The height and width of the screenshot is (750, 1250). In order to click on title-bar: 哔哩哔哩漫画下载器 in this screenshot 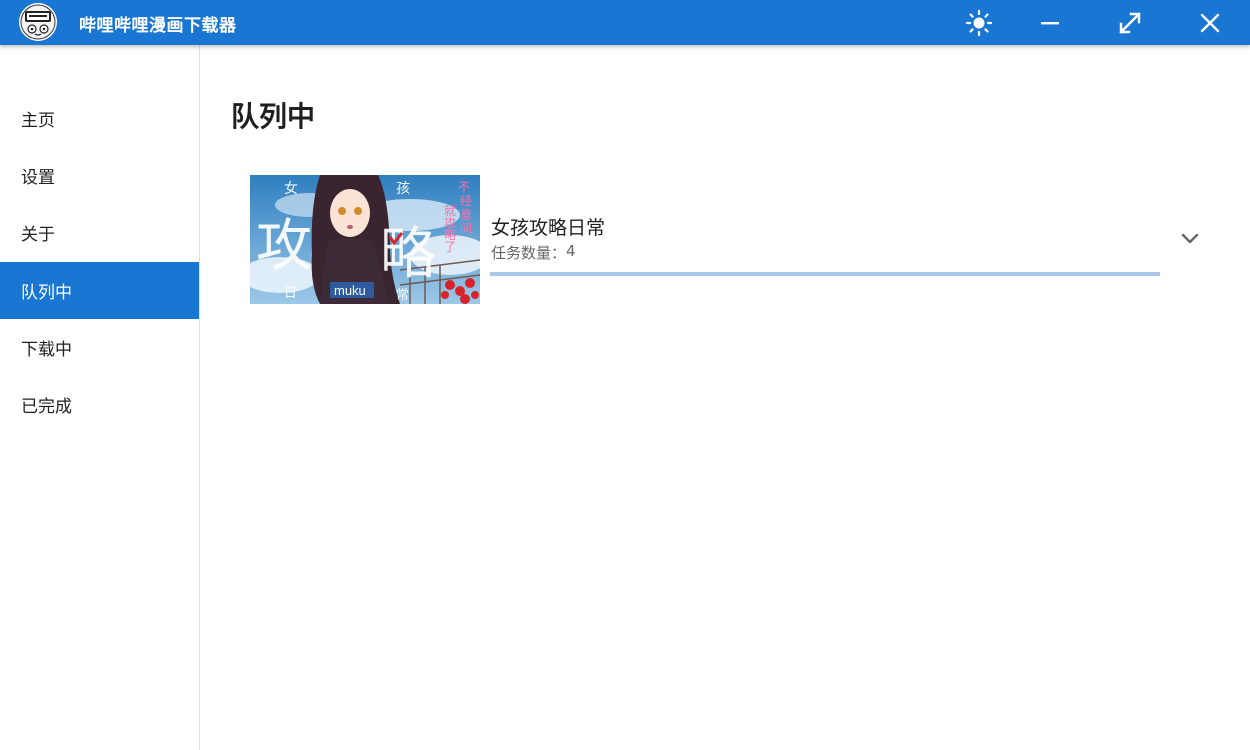, I will do `click(625, 22)`.